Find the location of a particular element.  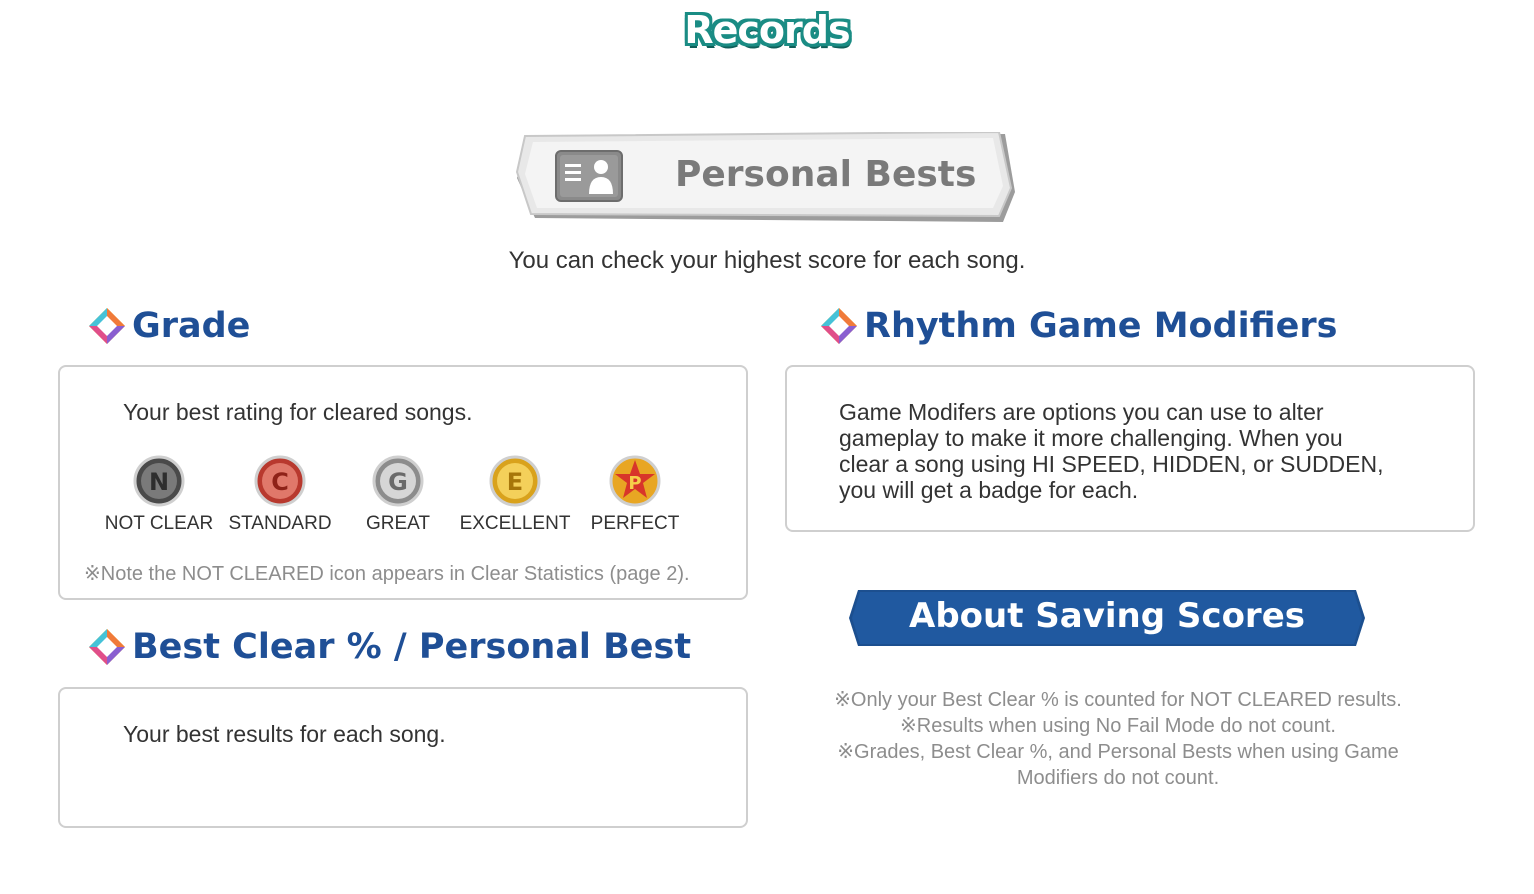

best-clear-description: Your best results for each song. is located at coordinates (284, 734).